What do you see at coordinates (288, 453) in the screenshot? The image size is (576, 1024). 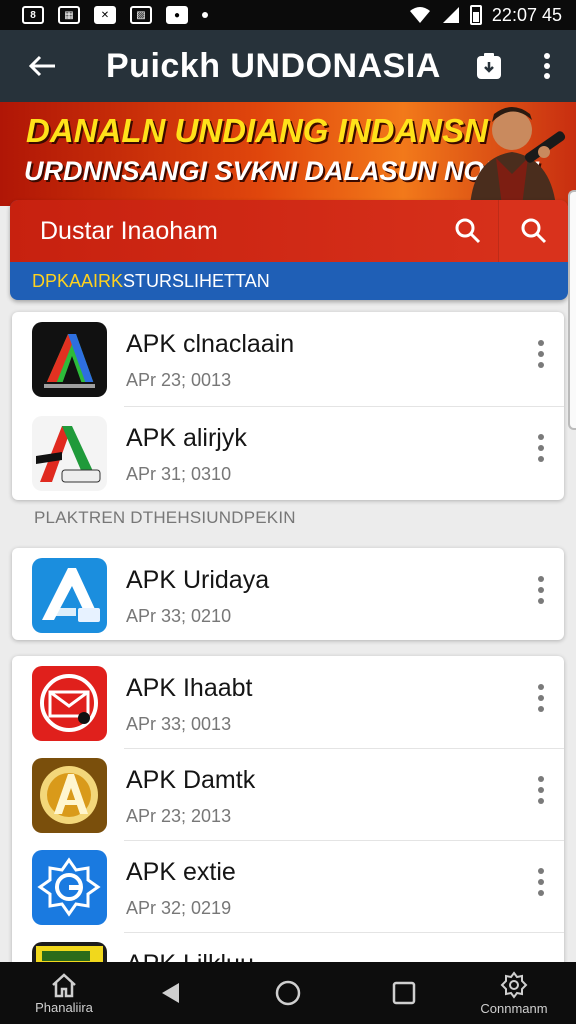 I see `list-item: APK alirjyk APr 31; 0310` at bounding box center [288, 453].